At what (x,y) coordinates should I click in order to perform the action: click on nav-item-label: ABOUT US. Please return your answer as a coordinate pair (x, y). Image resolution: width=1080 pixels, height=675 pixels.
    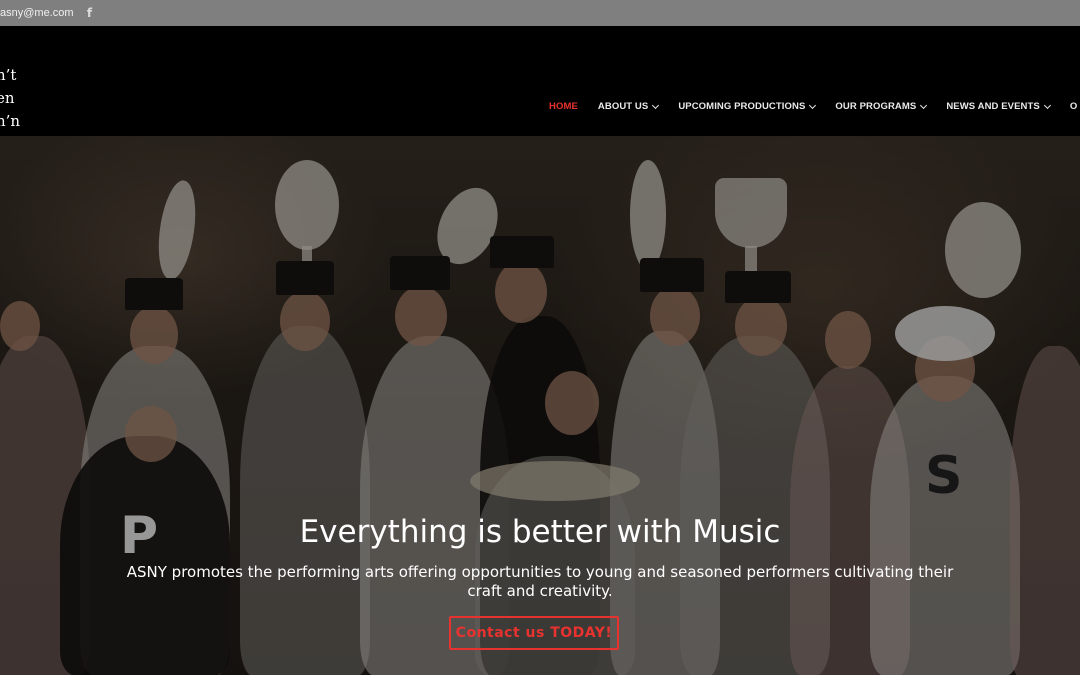
    Looking at the image, I should click on (623, 106).